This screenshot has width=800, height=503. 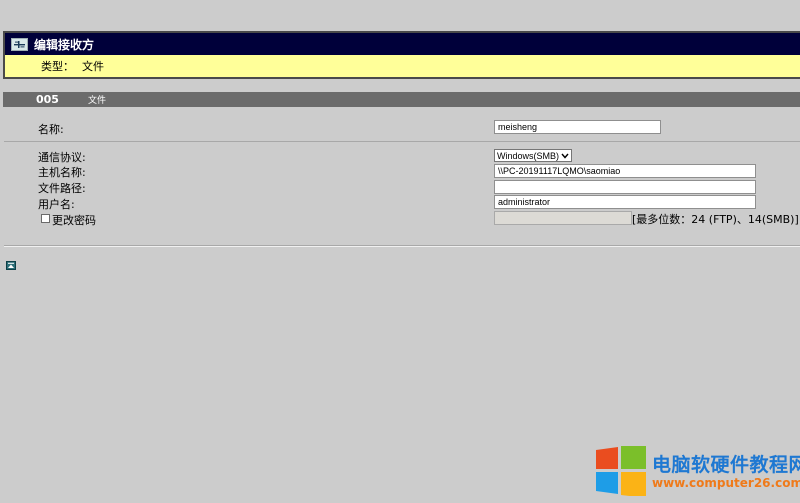 I want to click on page-title: 编辑接收方, so click(x=64, y=44).